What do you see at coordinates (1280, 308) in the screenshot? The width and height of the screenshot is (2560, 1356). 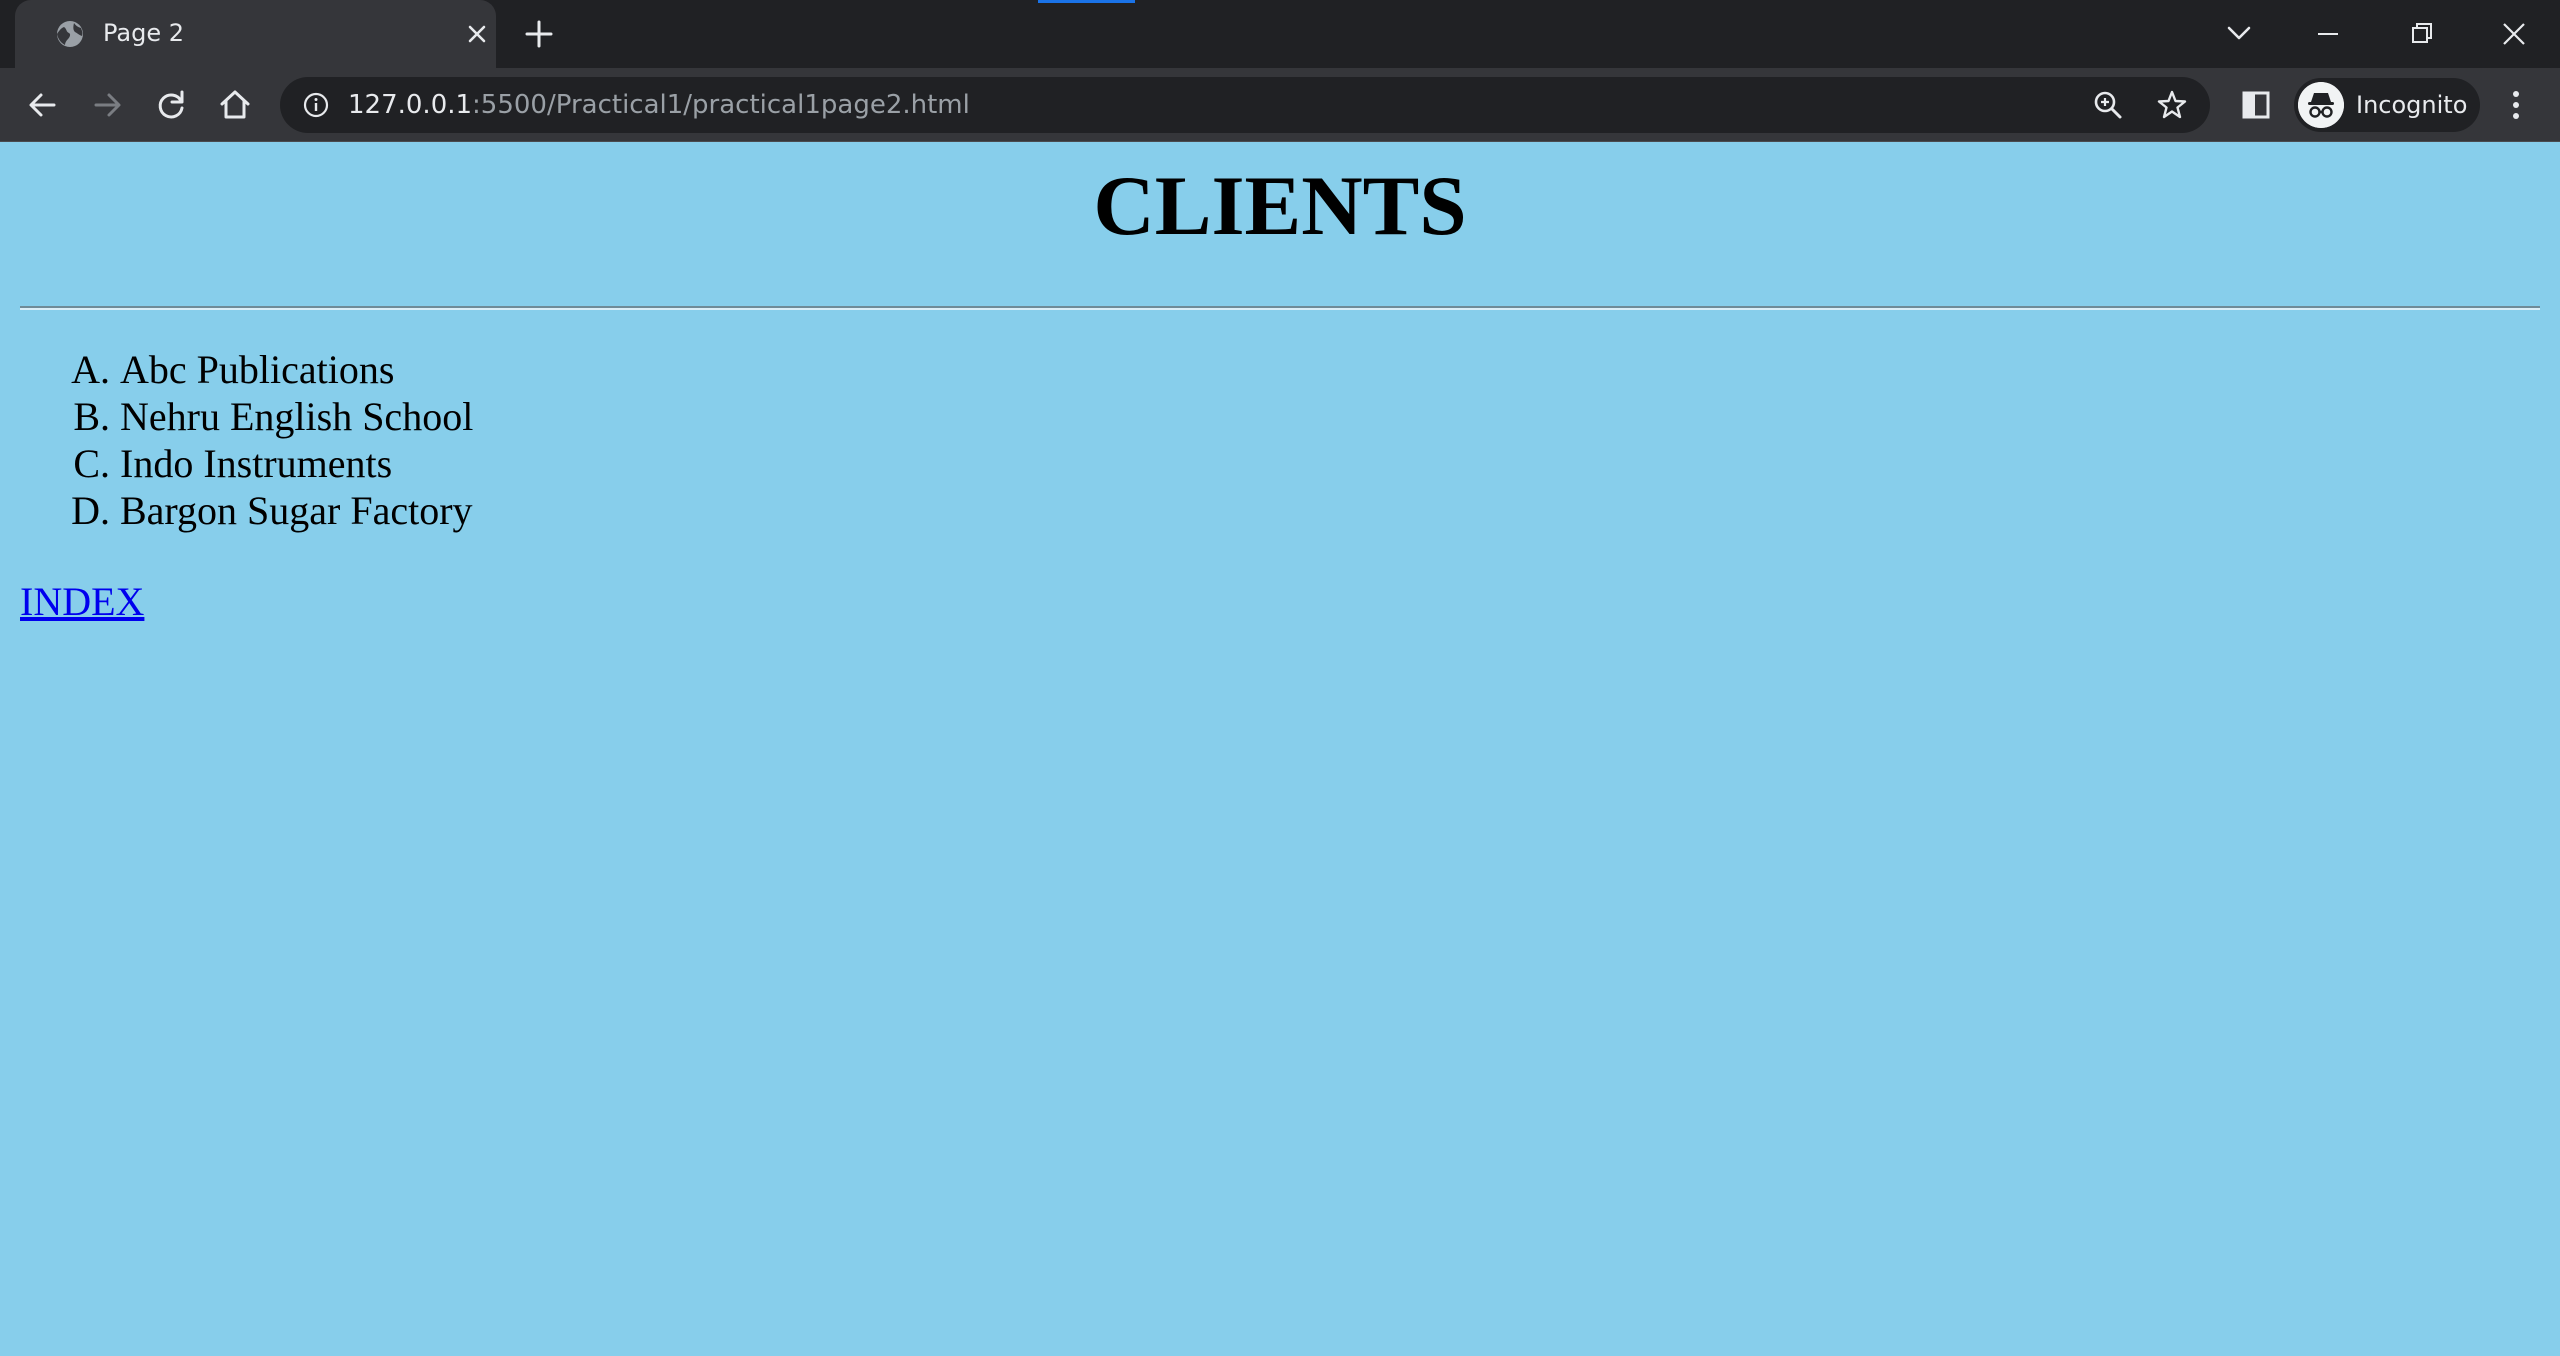 I see `horizontal-rule` at bounding box center [1280, 308].